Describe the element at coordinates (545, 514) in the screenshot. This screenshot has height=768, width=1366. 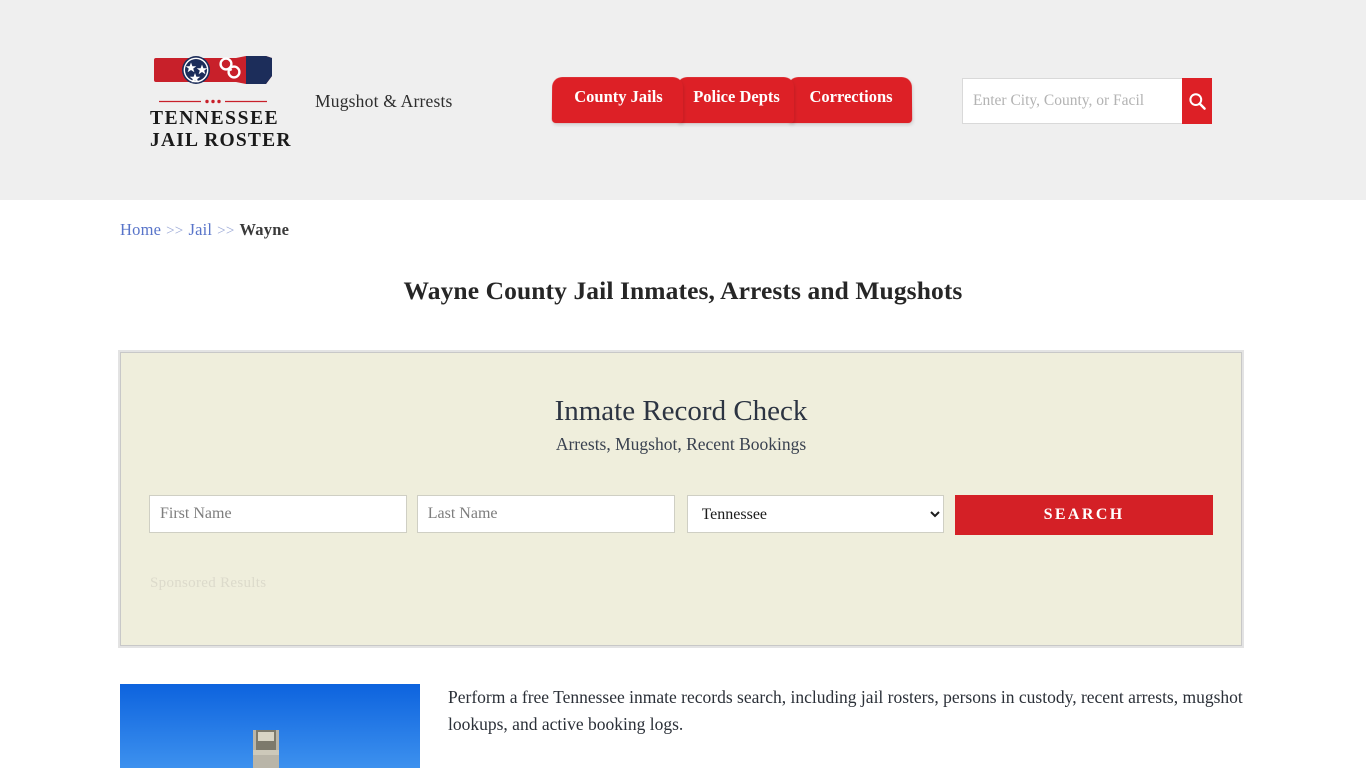
I see `last-name-input` at that location.